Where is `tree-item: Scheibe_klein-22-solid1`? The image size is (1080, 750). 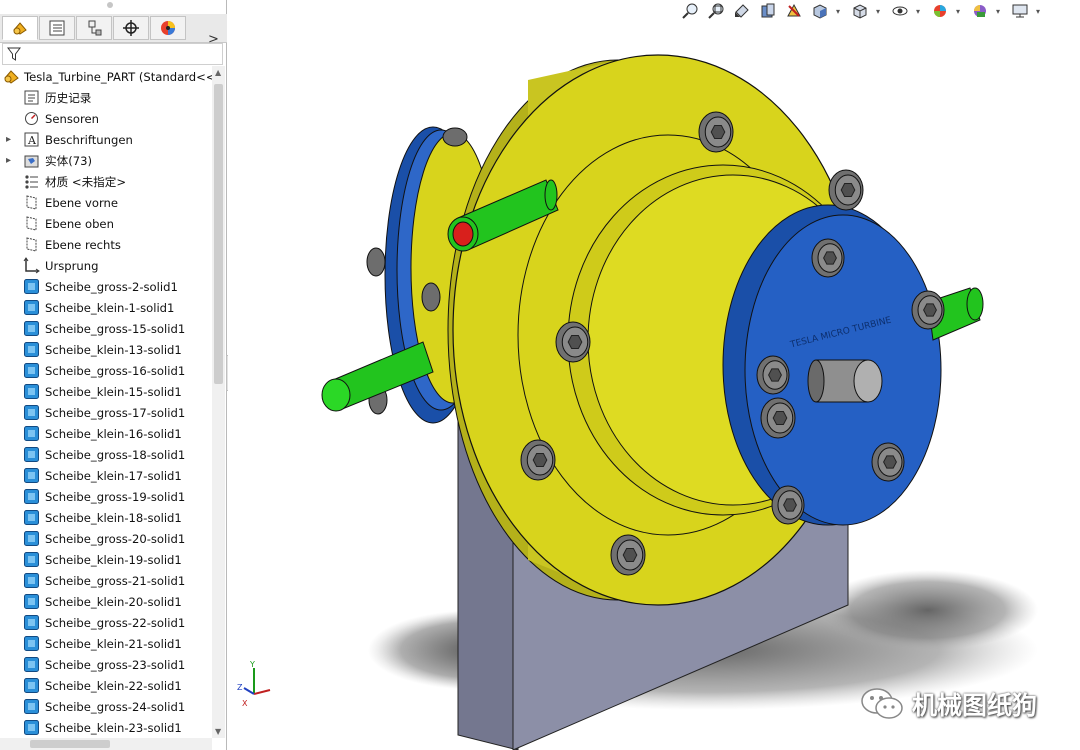 tree-item: Scheibe_klein-22-solid1 is located at coordinates (106, 685).